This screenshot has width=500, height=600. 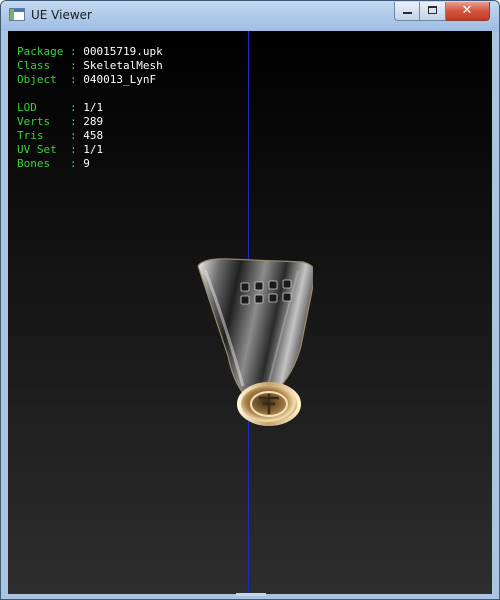 What do you see at coordinates (123, 51) in the screenshot?
I see `info-value: 00015719.upk` at bounding box center [123, 51].